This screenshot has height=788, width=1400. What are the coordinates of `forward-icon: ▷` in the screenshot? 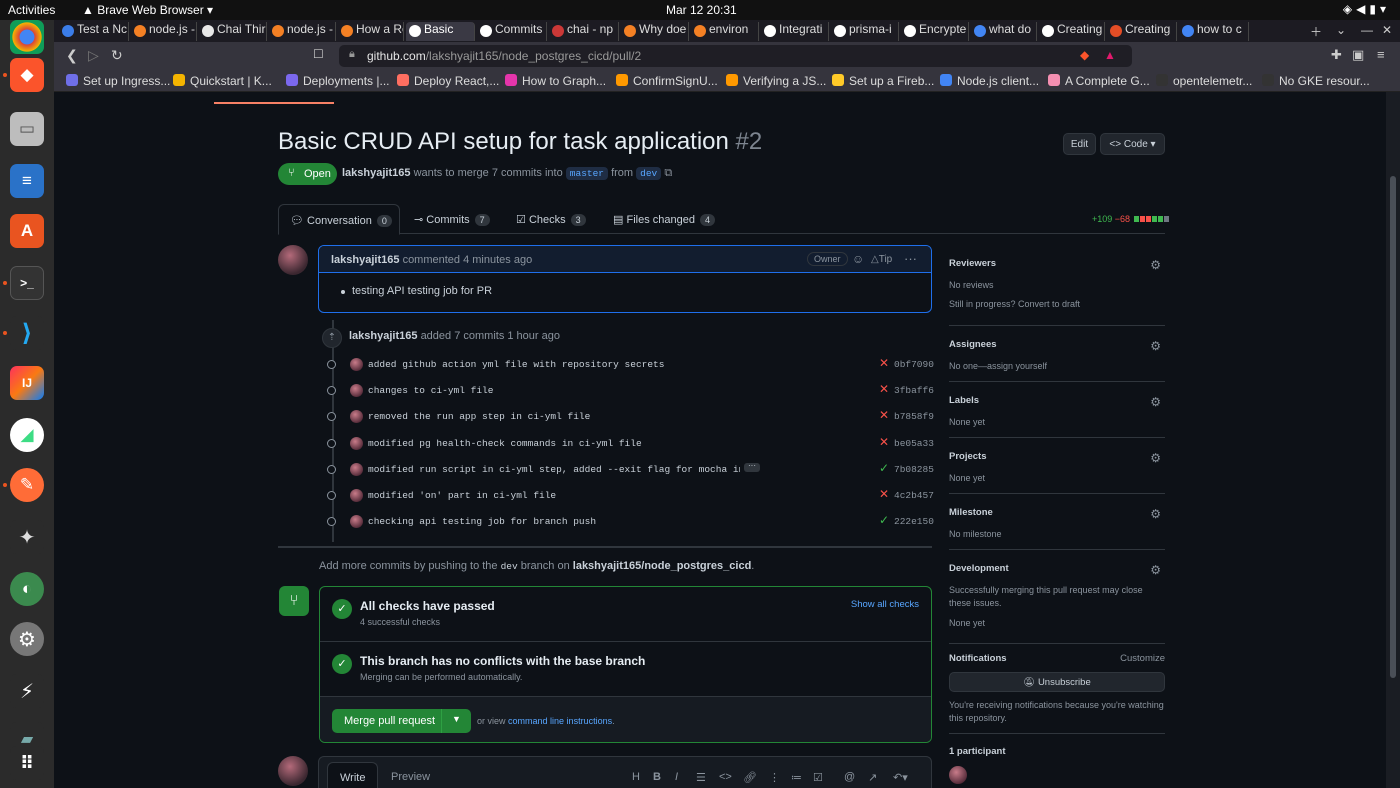 It's located at (93, 55).